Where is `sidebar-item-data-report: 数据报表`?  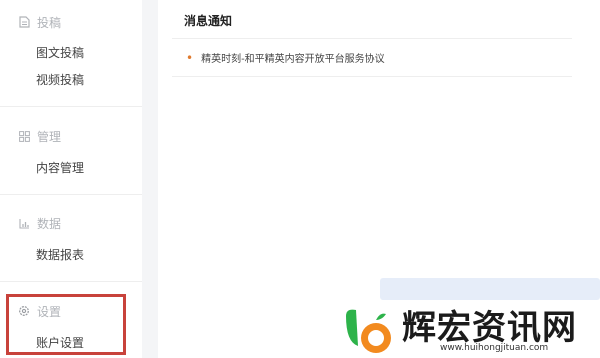
sidebar-item-data-report: 数据报表 is located at coordinates (60, 254).